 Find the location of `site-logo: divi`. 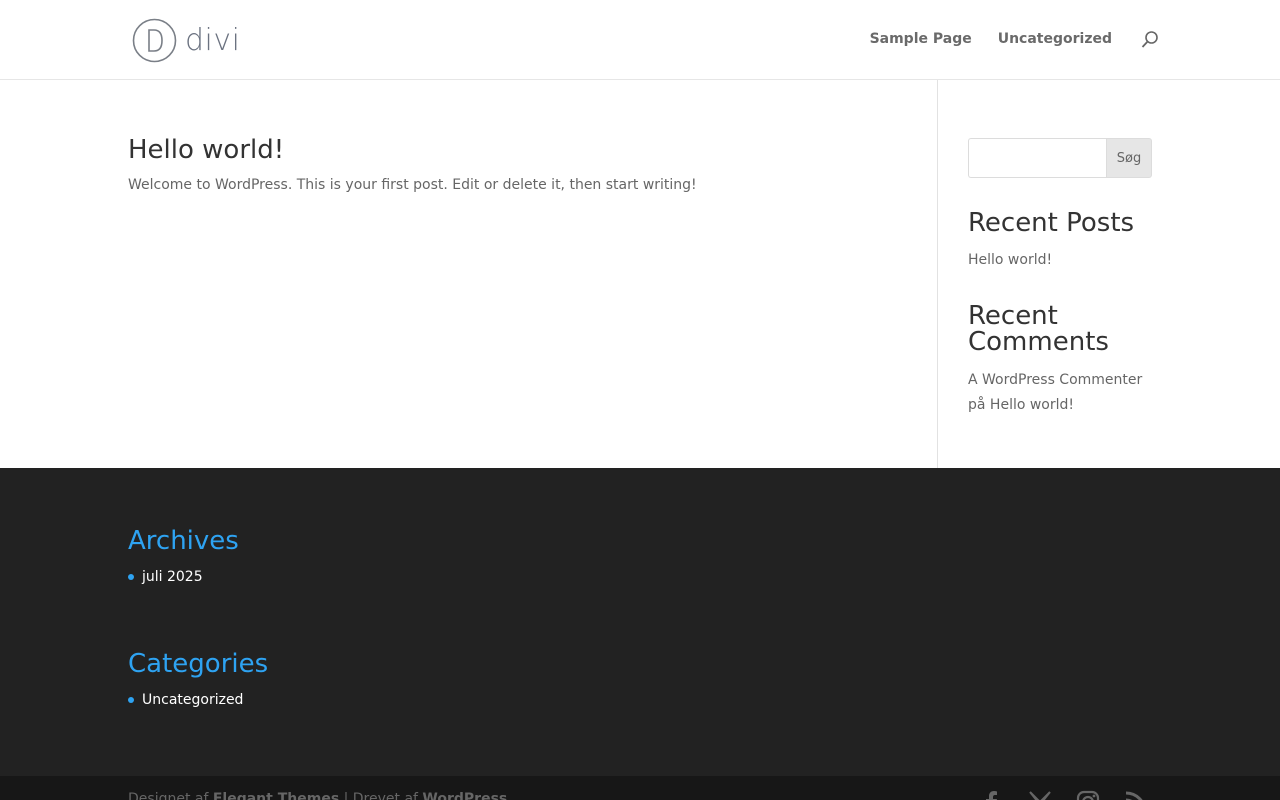

site-logo: divi is located at coordinates (186, 40).